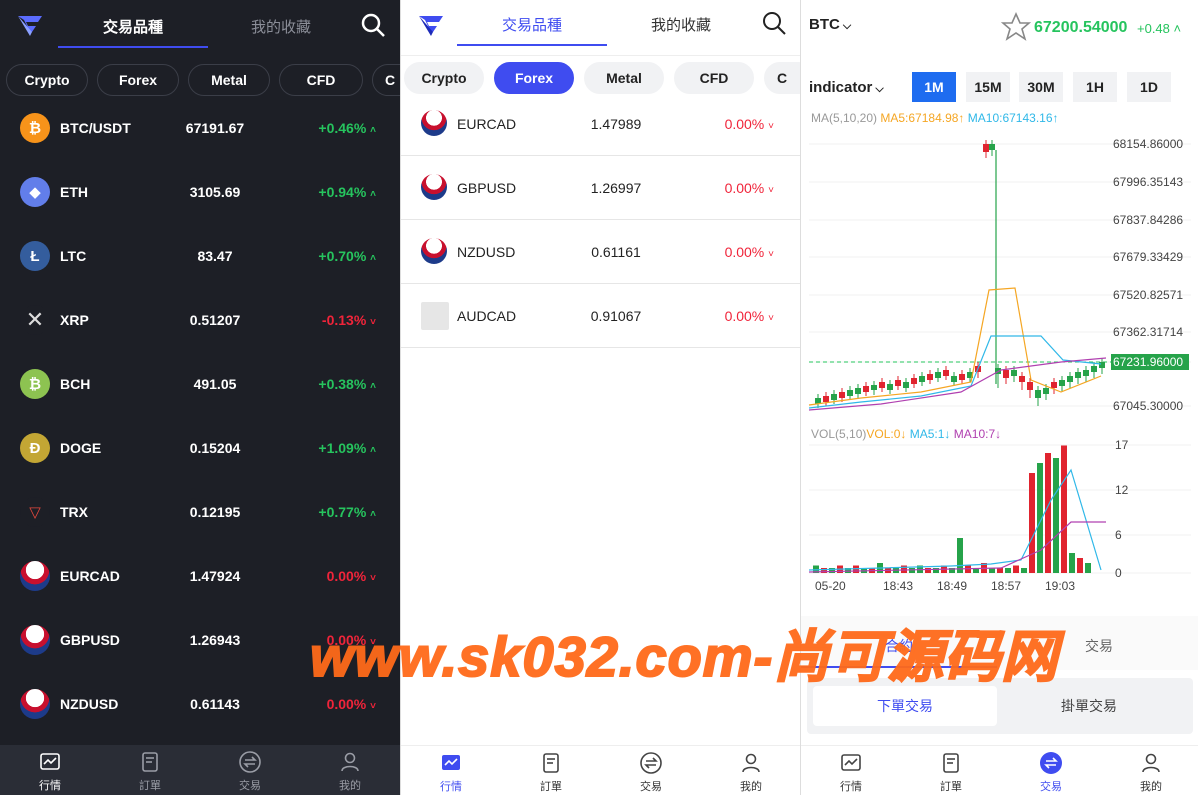 The height and width of the screenshot is (795, 1198). I want to click on timeframe-30m: 30M, so click(1041, 87).